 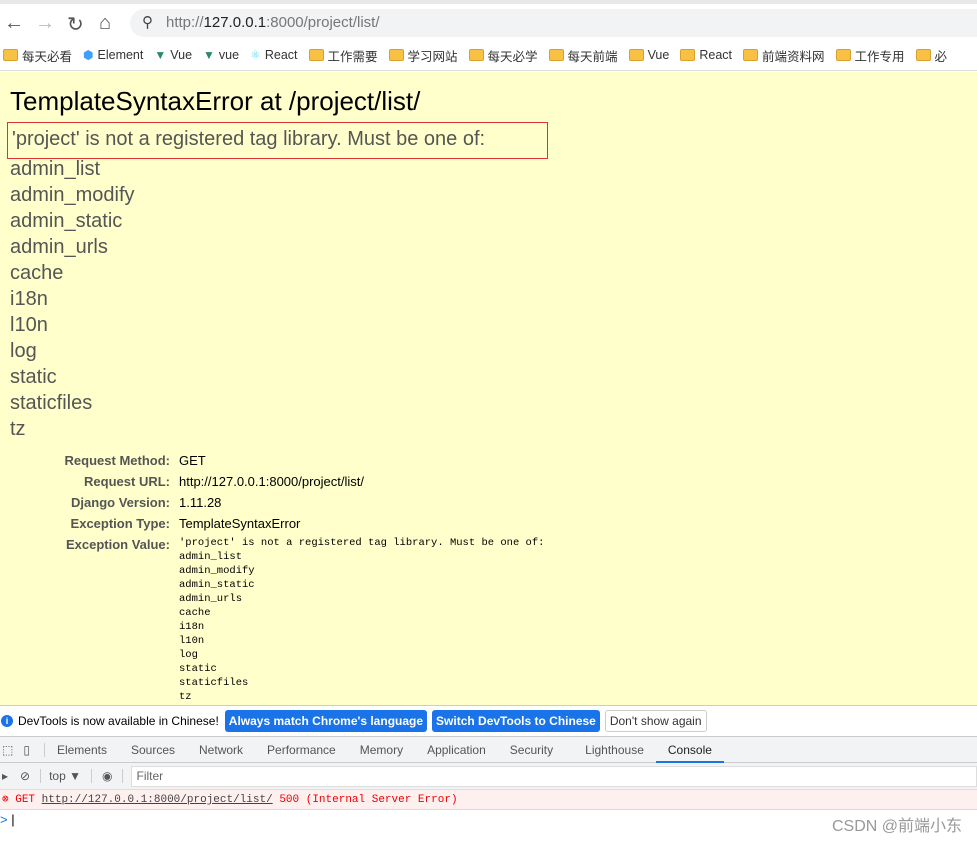 What do you see at coordinates (200, 502) in the screenshot?
I see `meta-value: 1.11.28` at bounding box center [200, 502].